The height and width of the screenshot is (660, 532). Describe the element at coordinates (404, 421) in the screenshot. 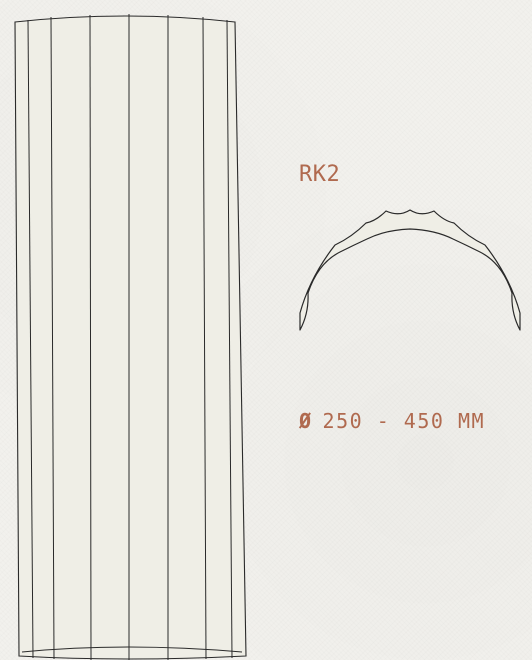

I see `diameter-range: 250 - 450 MM` at that location.